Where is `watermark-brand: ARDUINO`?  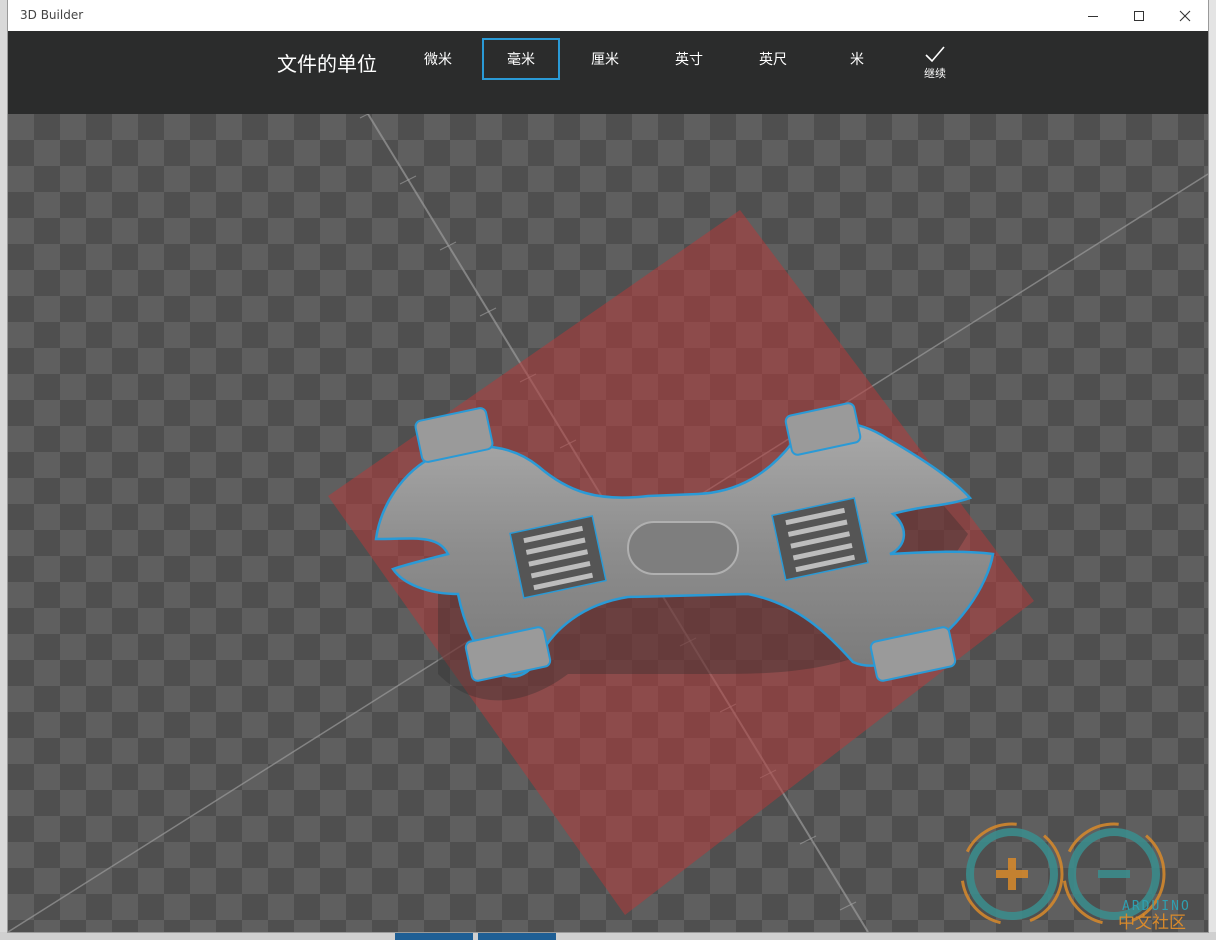 watermark-brand: ARDUINO is located at coordinates (1156, 906).